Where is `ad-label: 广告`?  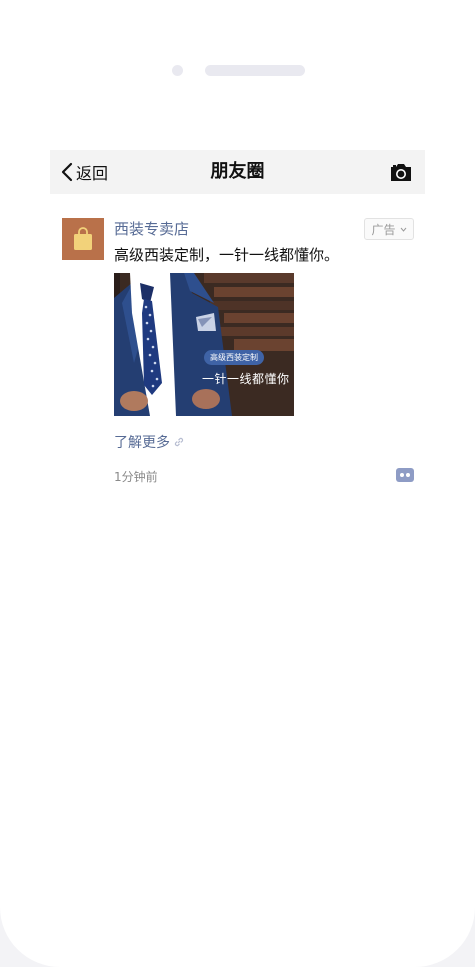
ad-label: 广告 is located at coordinates (383, 229).